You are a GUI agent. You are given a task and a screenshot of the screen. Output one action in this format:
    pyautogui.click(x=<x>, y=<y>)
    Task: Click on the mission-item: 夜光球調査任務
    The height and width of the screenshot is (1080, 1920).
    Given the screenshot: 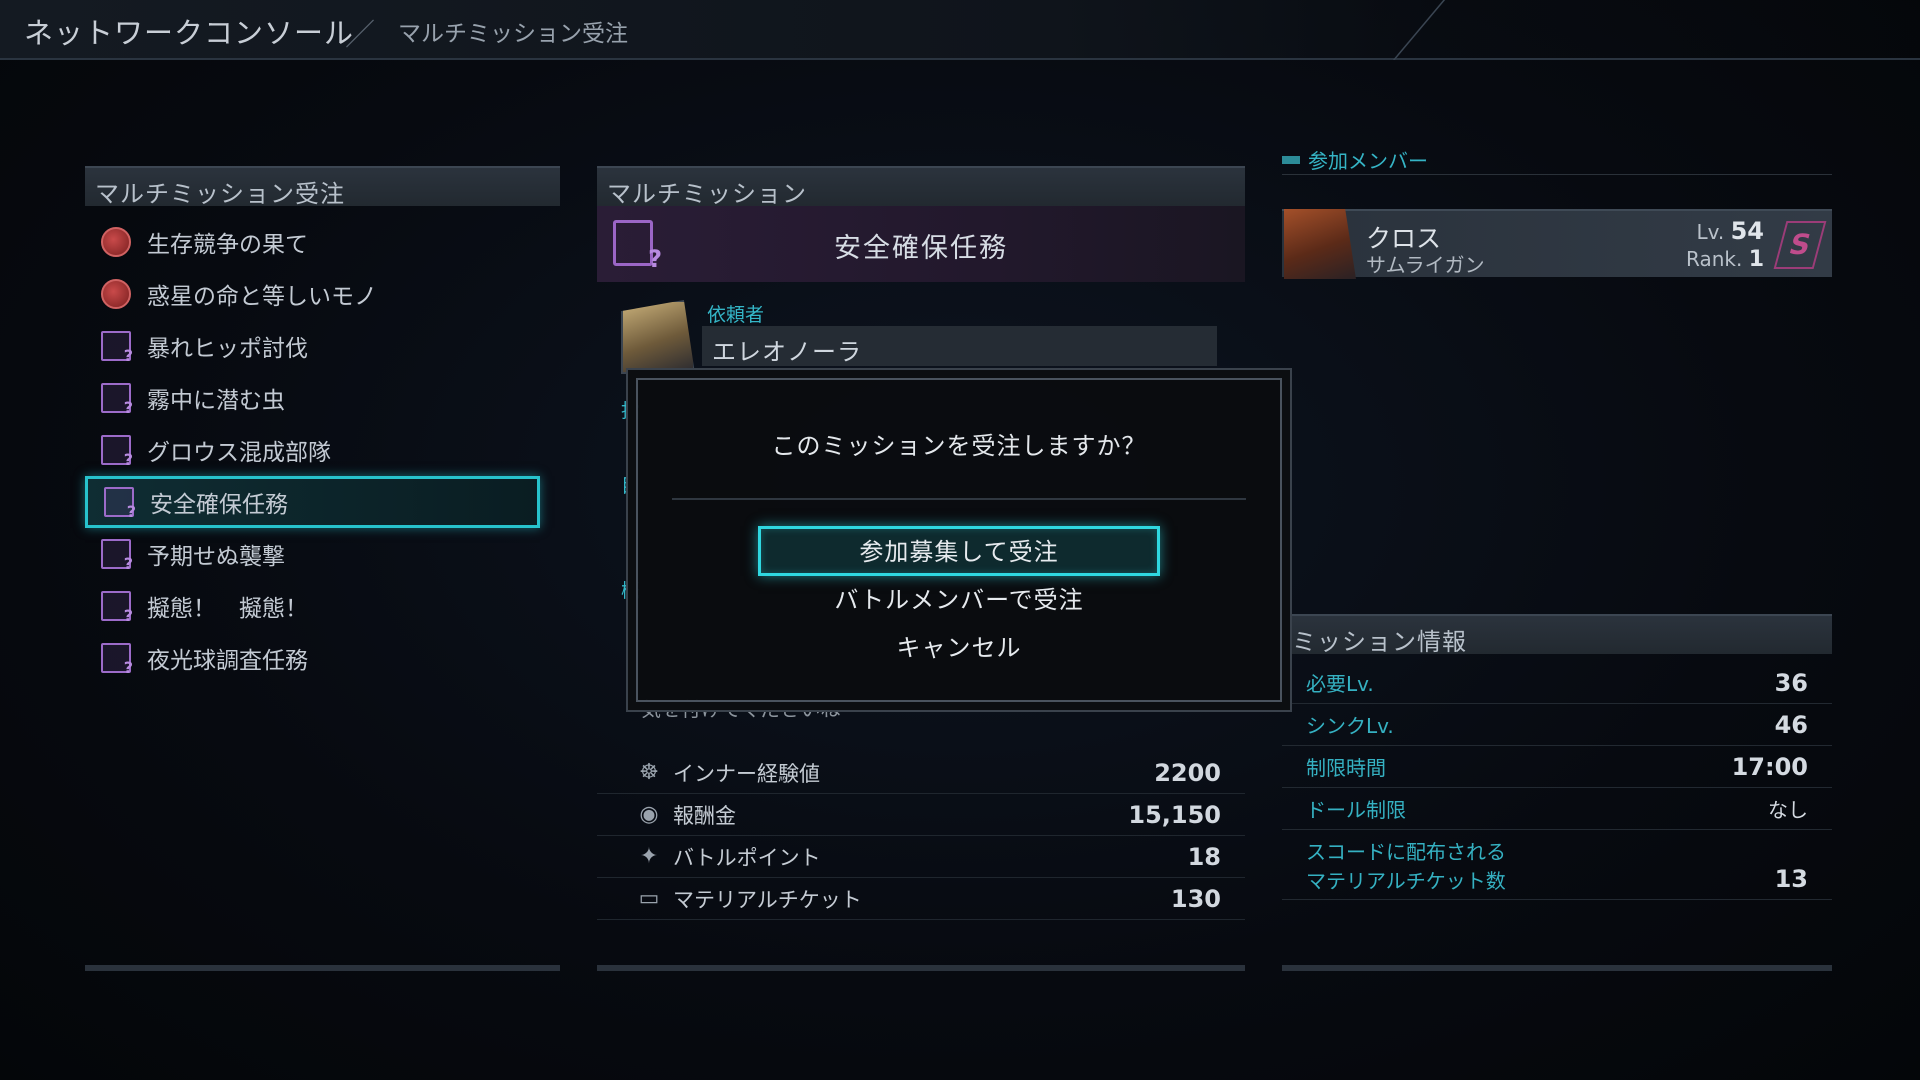 What is the action you would take?
    pyautogui.click(x=322, y=658)
    